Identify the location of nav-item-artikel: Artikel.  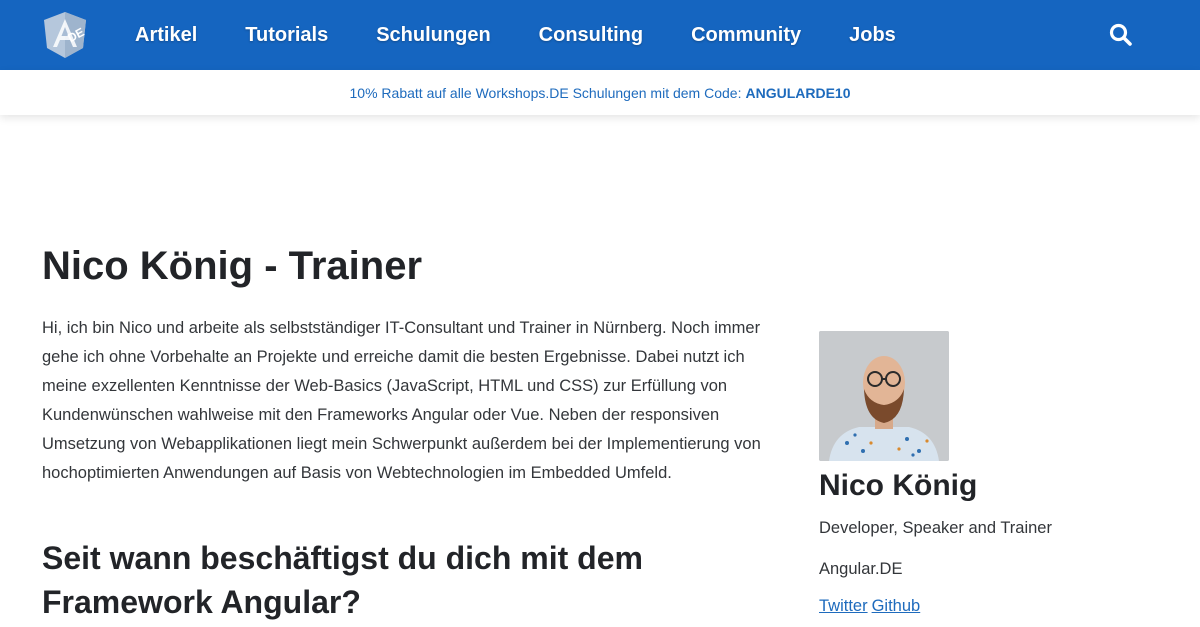
(166, 35).